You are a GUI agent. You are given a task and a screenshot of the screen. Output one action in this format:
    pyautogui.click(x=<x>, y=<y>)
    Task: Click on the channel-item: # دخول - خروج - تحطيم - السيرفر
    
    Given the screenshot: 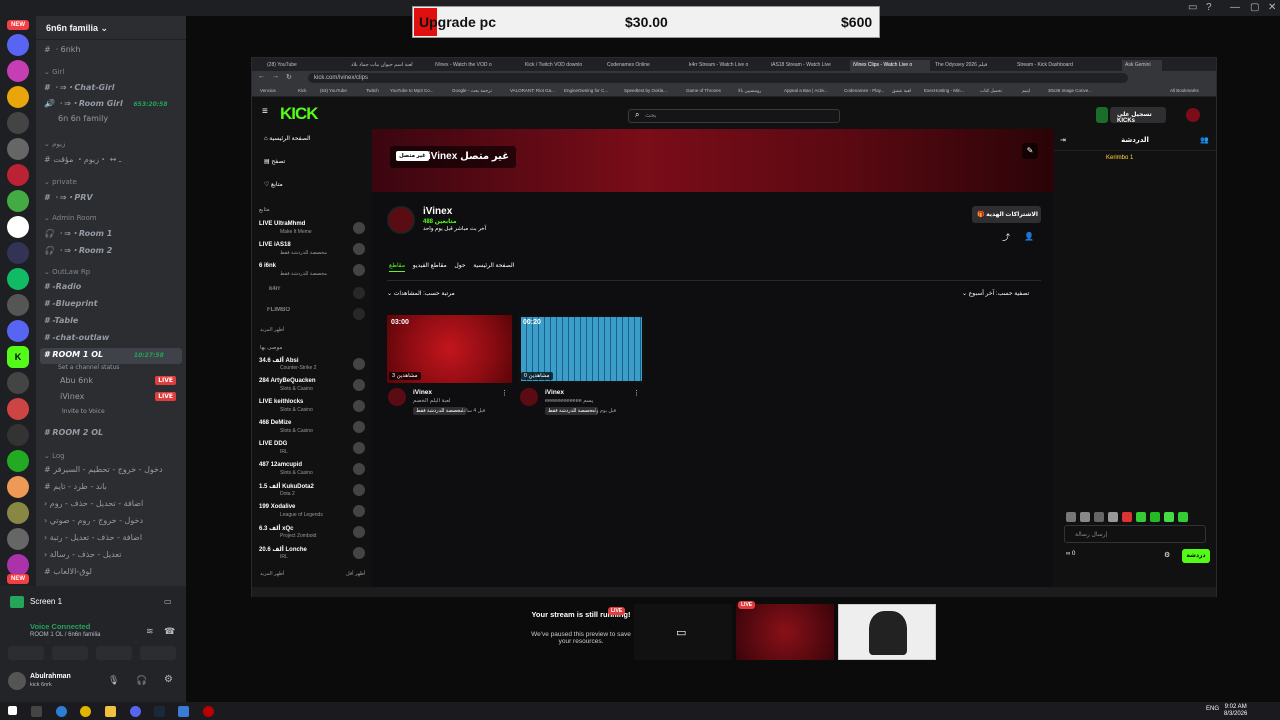 What is the action you would take?
    pyautogui.click(x=103, y=469)
    